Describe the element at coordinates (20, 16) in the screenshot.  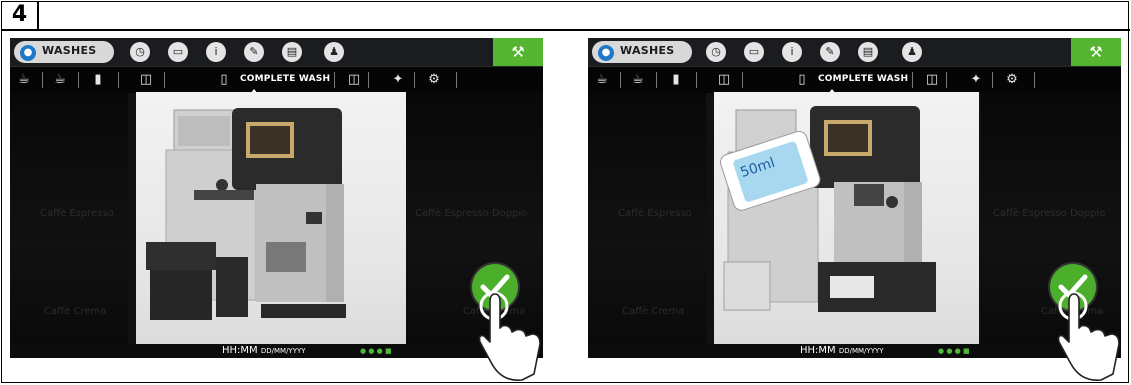
I see `step-number: 4` at that location.